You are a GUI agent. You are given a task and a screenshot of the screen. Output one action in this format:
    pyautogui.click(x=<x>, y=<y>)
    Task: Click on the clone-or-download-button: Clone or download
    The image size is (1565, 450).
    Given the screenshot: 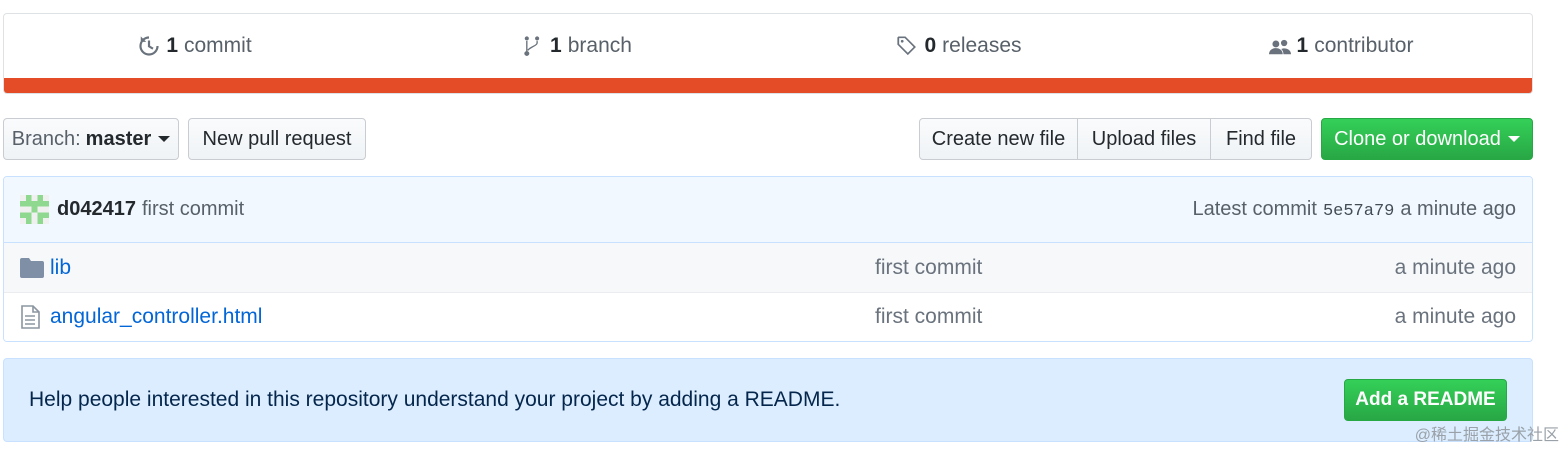 What is the action you would take?
    pyautogui.click(x=1427, y=139)
    